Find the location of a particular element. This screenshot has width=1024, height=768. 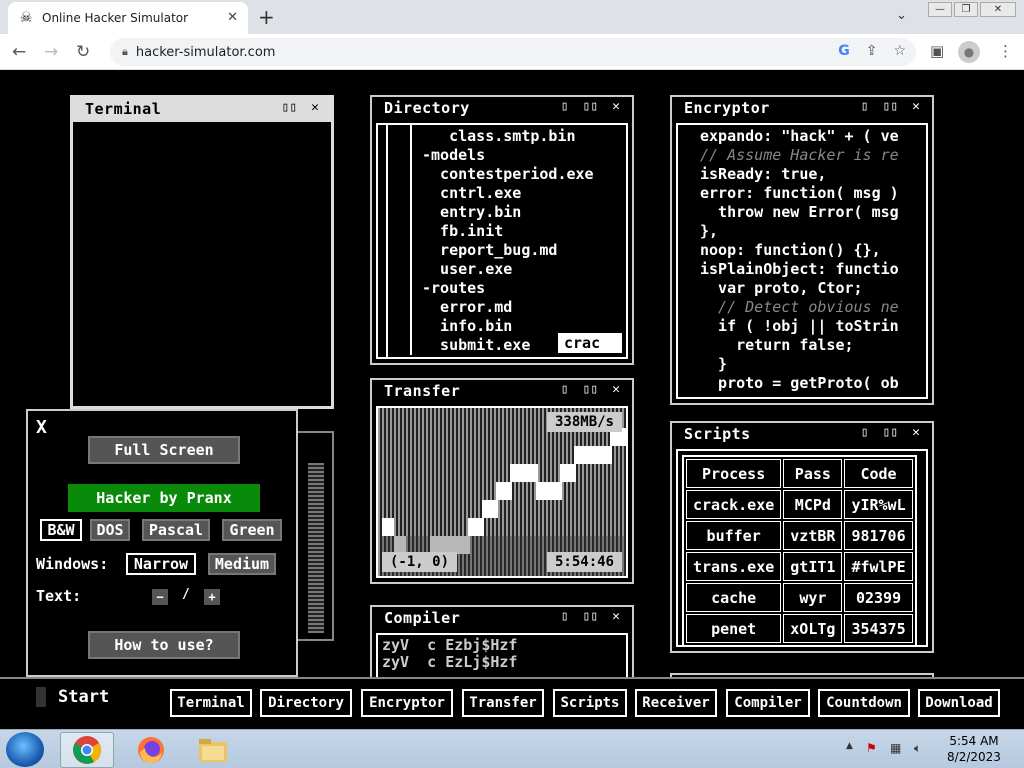

code-line: proto = getProto( ob is located at coordinates (799, 383).